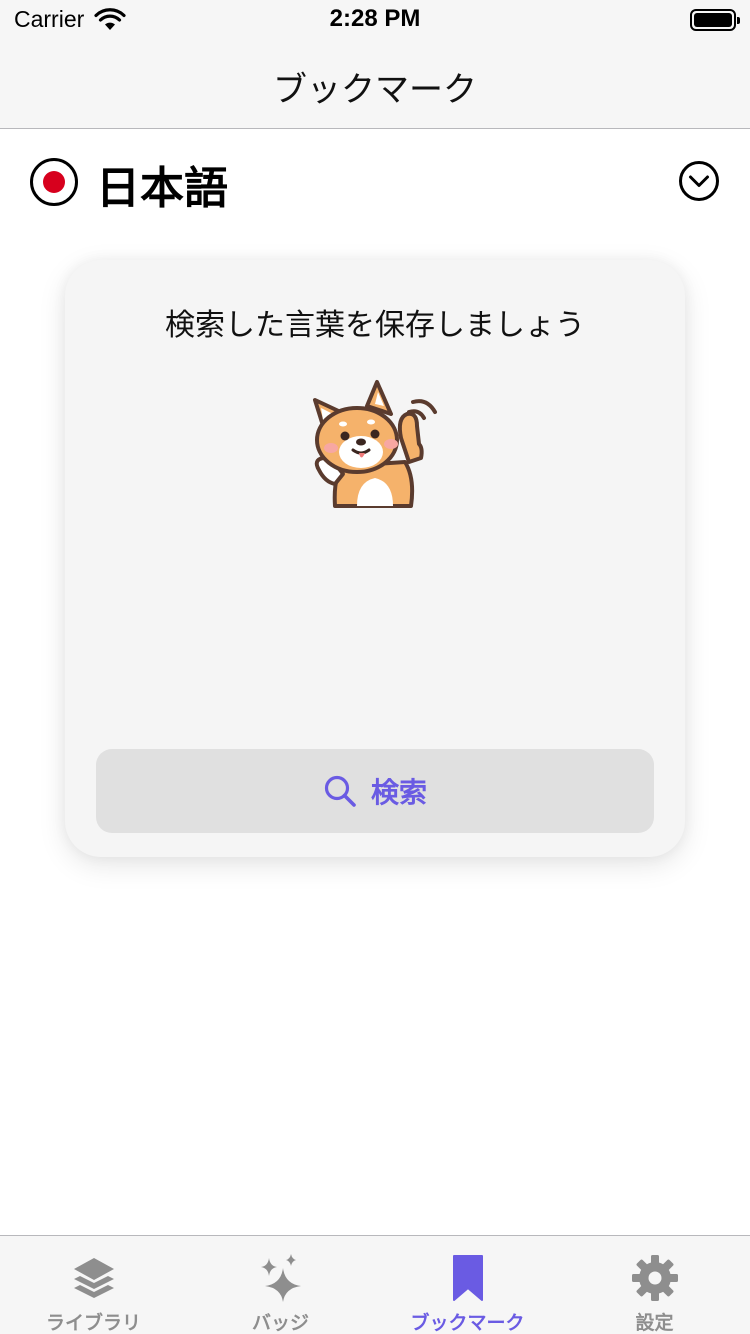  I want to click on tab-bar: ライブラリ バッジ ブックマーク 設定, so click(375, 1284).